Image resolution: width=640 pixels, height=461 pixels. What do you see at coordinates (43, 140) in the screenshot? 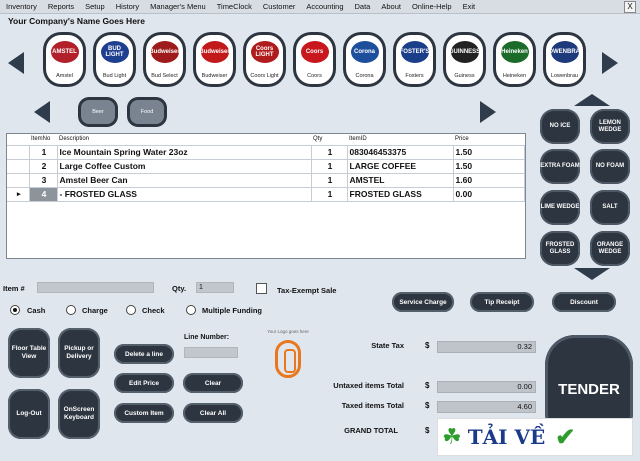
I see `col-itemno-header: ItemNo` at bounding box center [43, 140].